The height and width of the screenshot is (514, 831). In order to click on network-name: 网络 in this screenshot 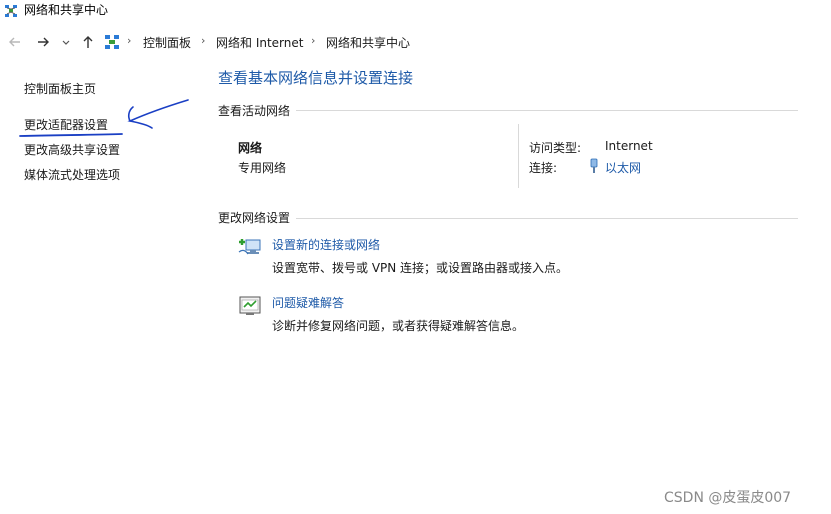, I will do `click(250, 148)`.